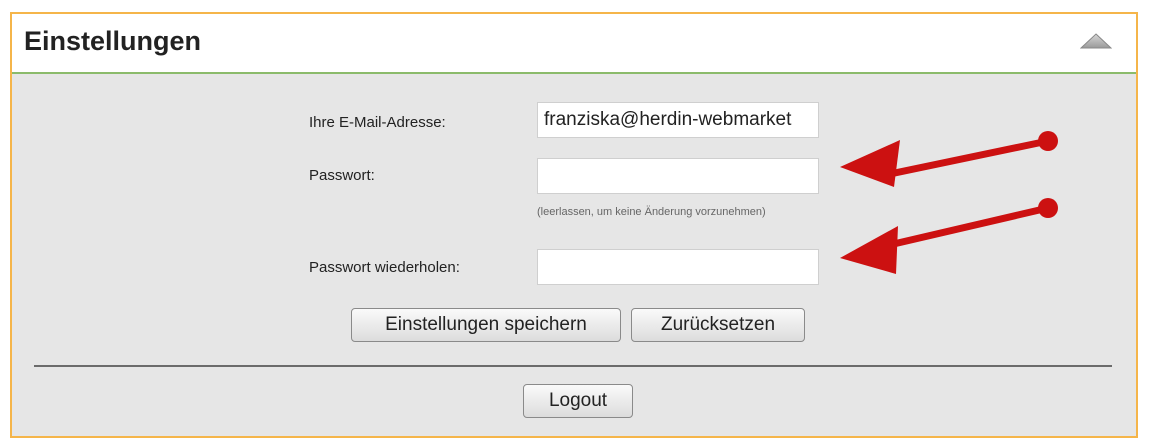 The width and height of the screenshot is (1151, 448). Describe the element at coordinates (486, 325) in the screenshot. I see `save-settings-button: Einstellungen speichern` at that location.